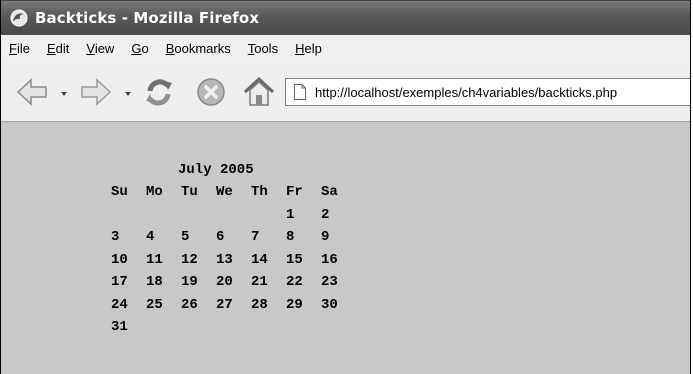  Describe the element at coordinates (345, 17) in the screenshot. I see `title-bar: Backticks - Mozilla Firefox` at that location.